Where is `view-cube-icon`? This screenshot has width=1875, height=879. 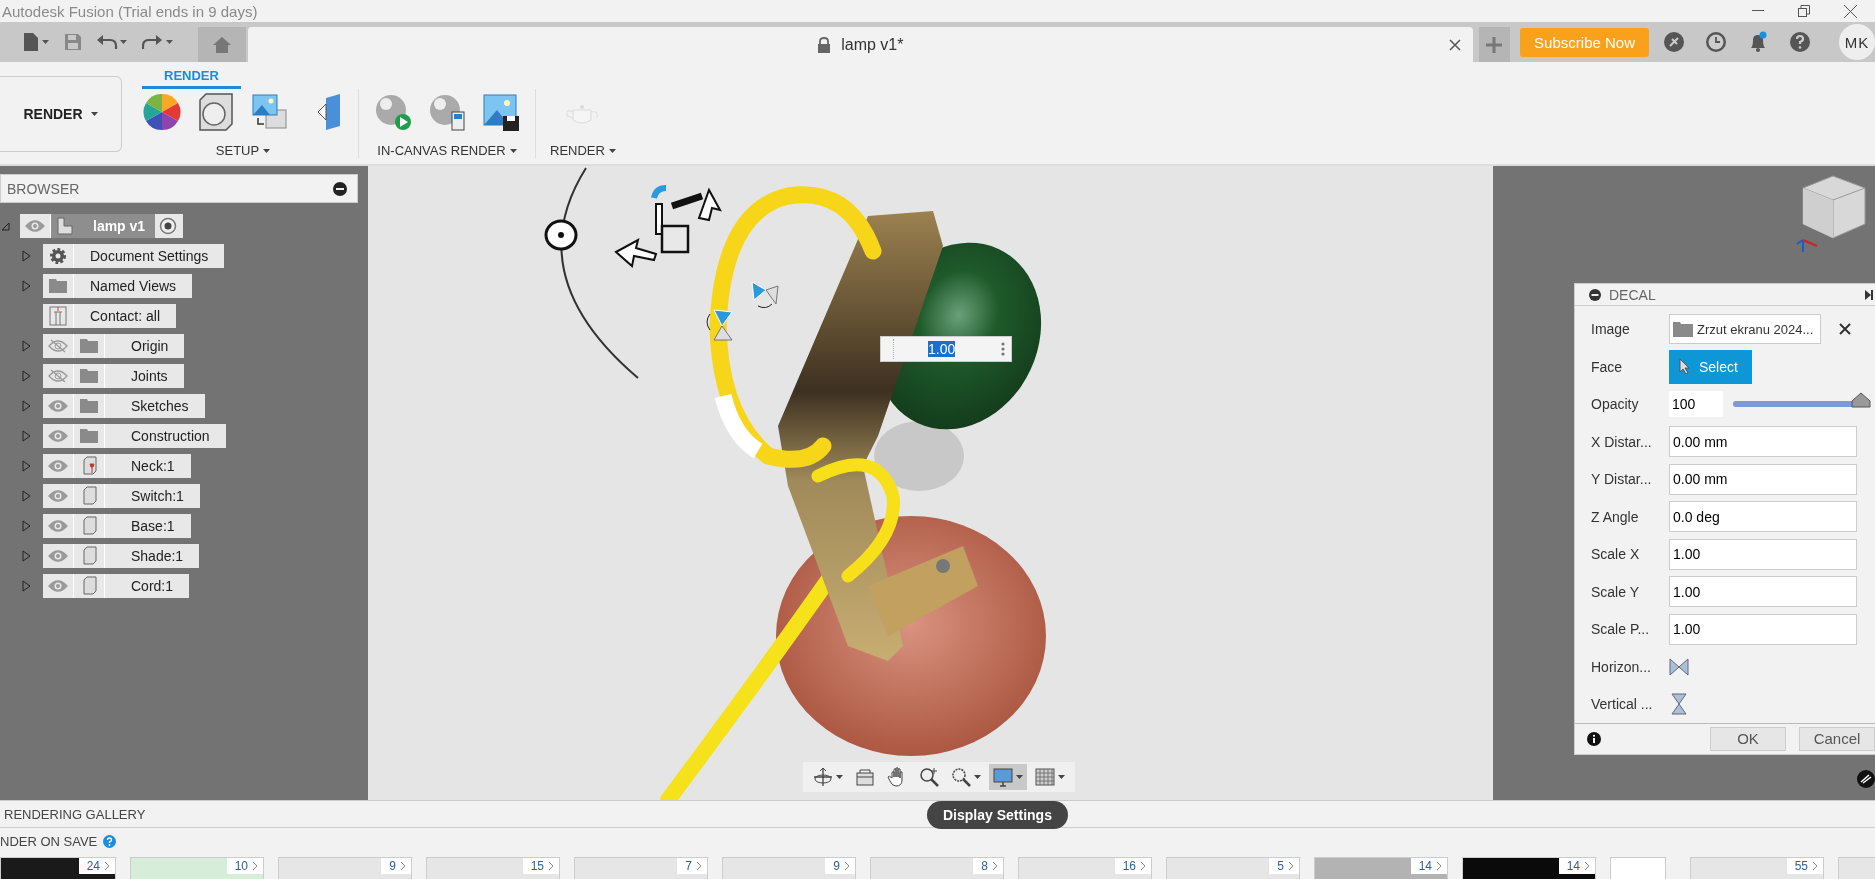
view-cube-icon is located at coordinates (1833, 214).